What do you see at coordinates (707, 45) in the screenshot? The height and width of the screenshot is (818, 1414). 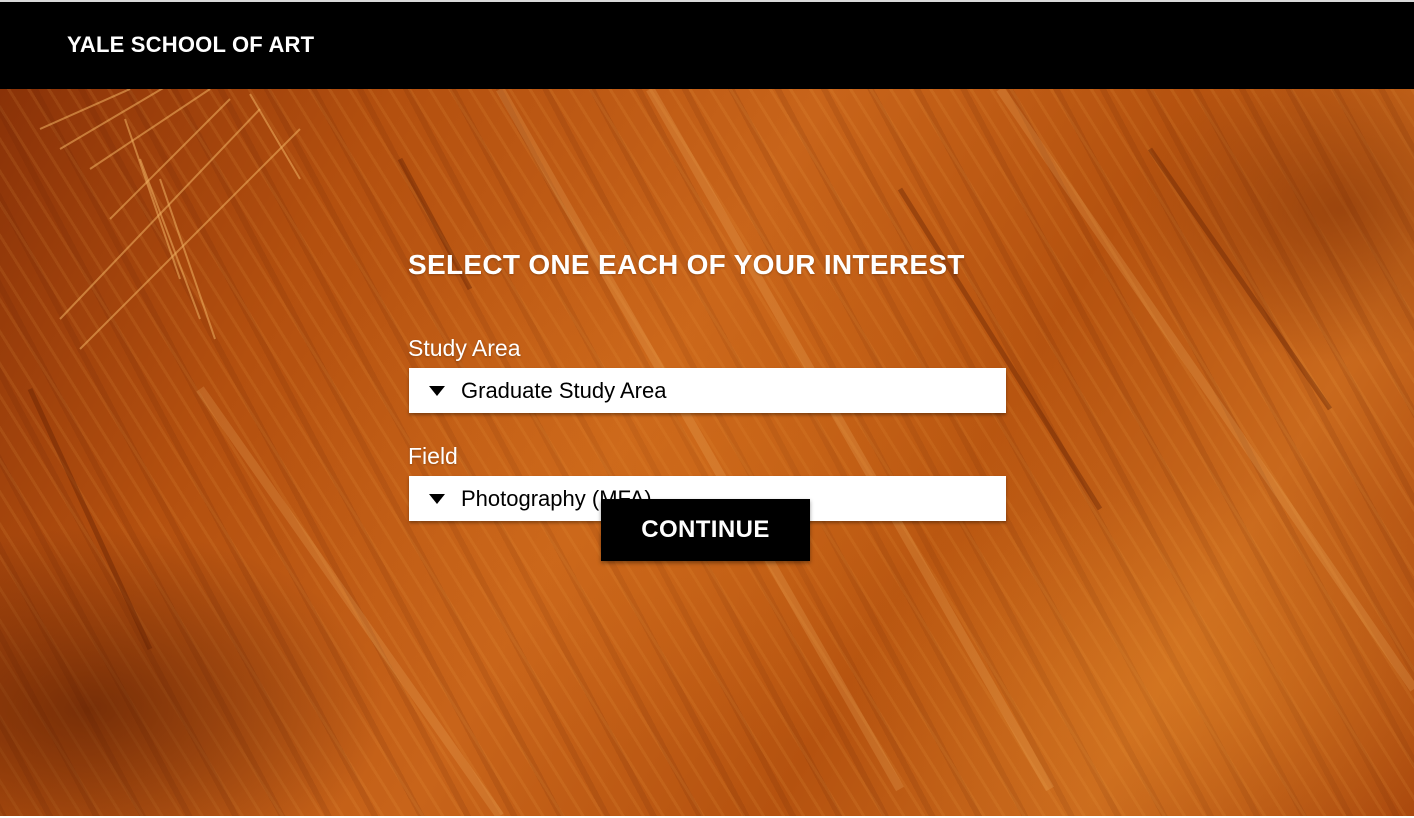 I see `top-bar: YALE SCHOOL OF ART` at bounding box center [707, 45].